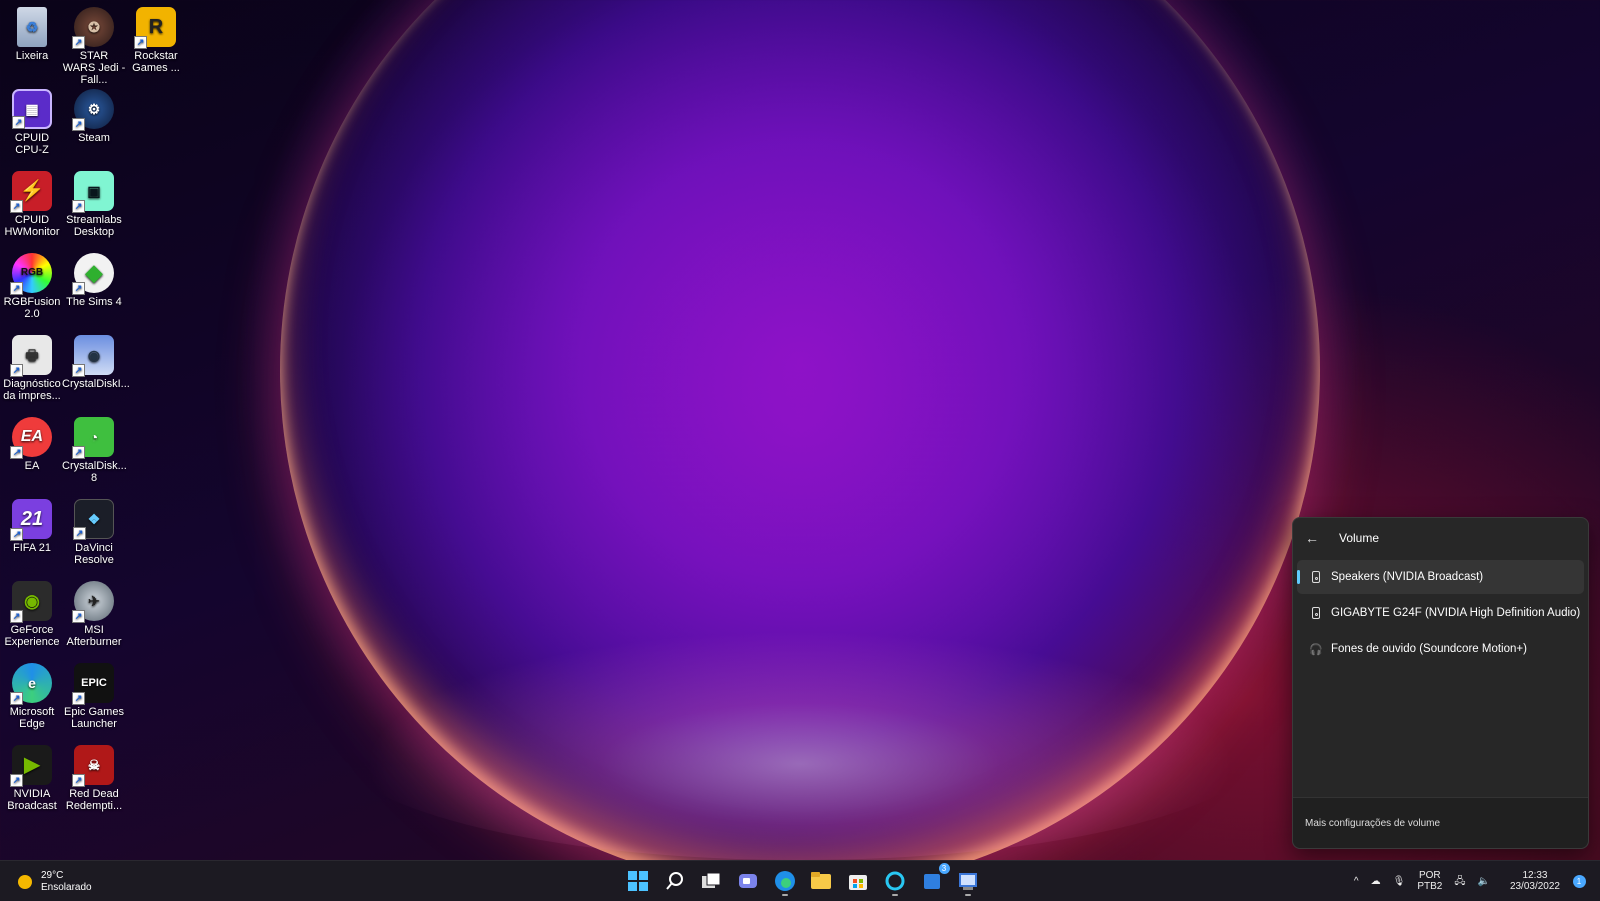 Image resolution: width=1600 pixels, height=901 pixels. I want to click on audio-device-speakers-nvidia-broadcast: Speakers (NVIDIA Broadcast), so click(1440, 577).